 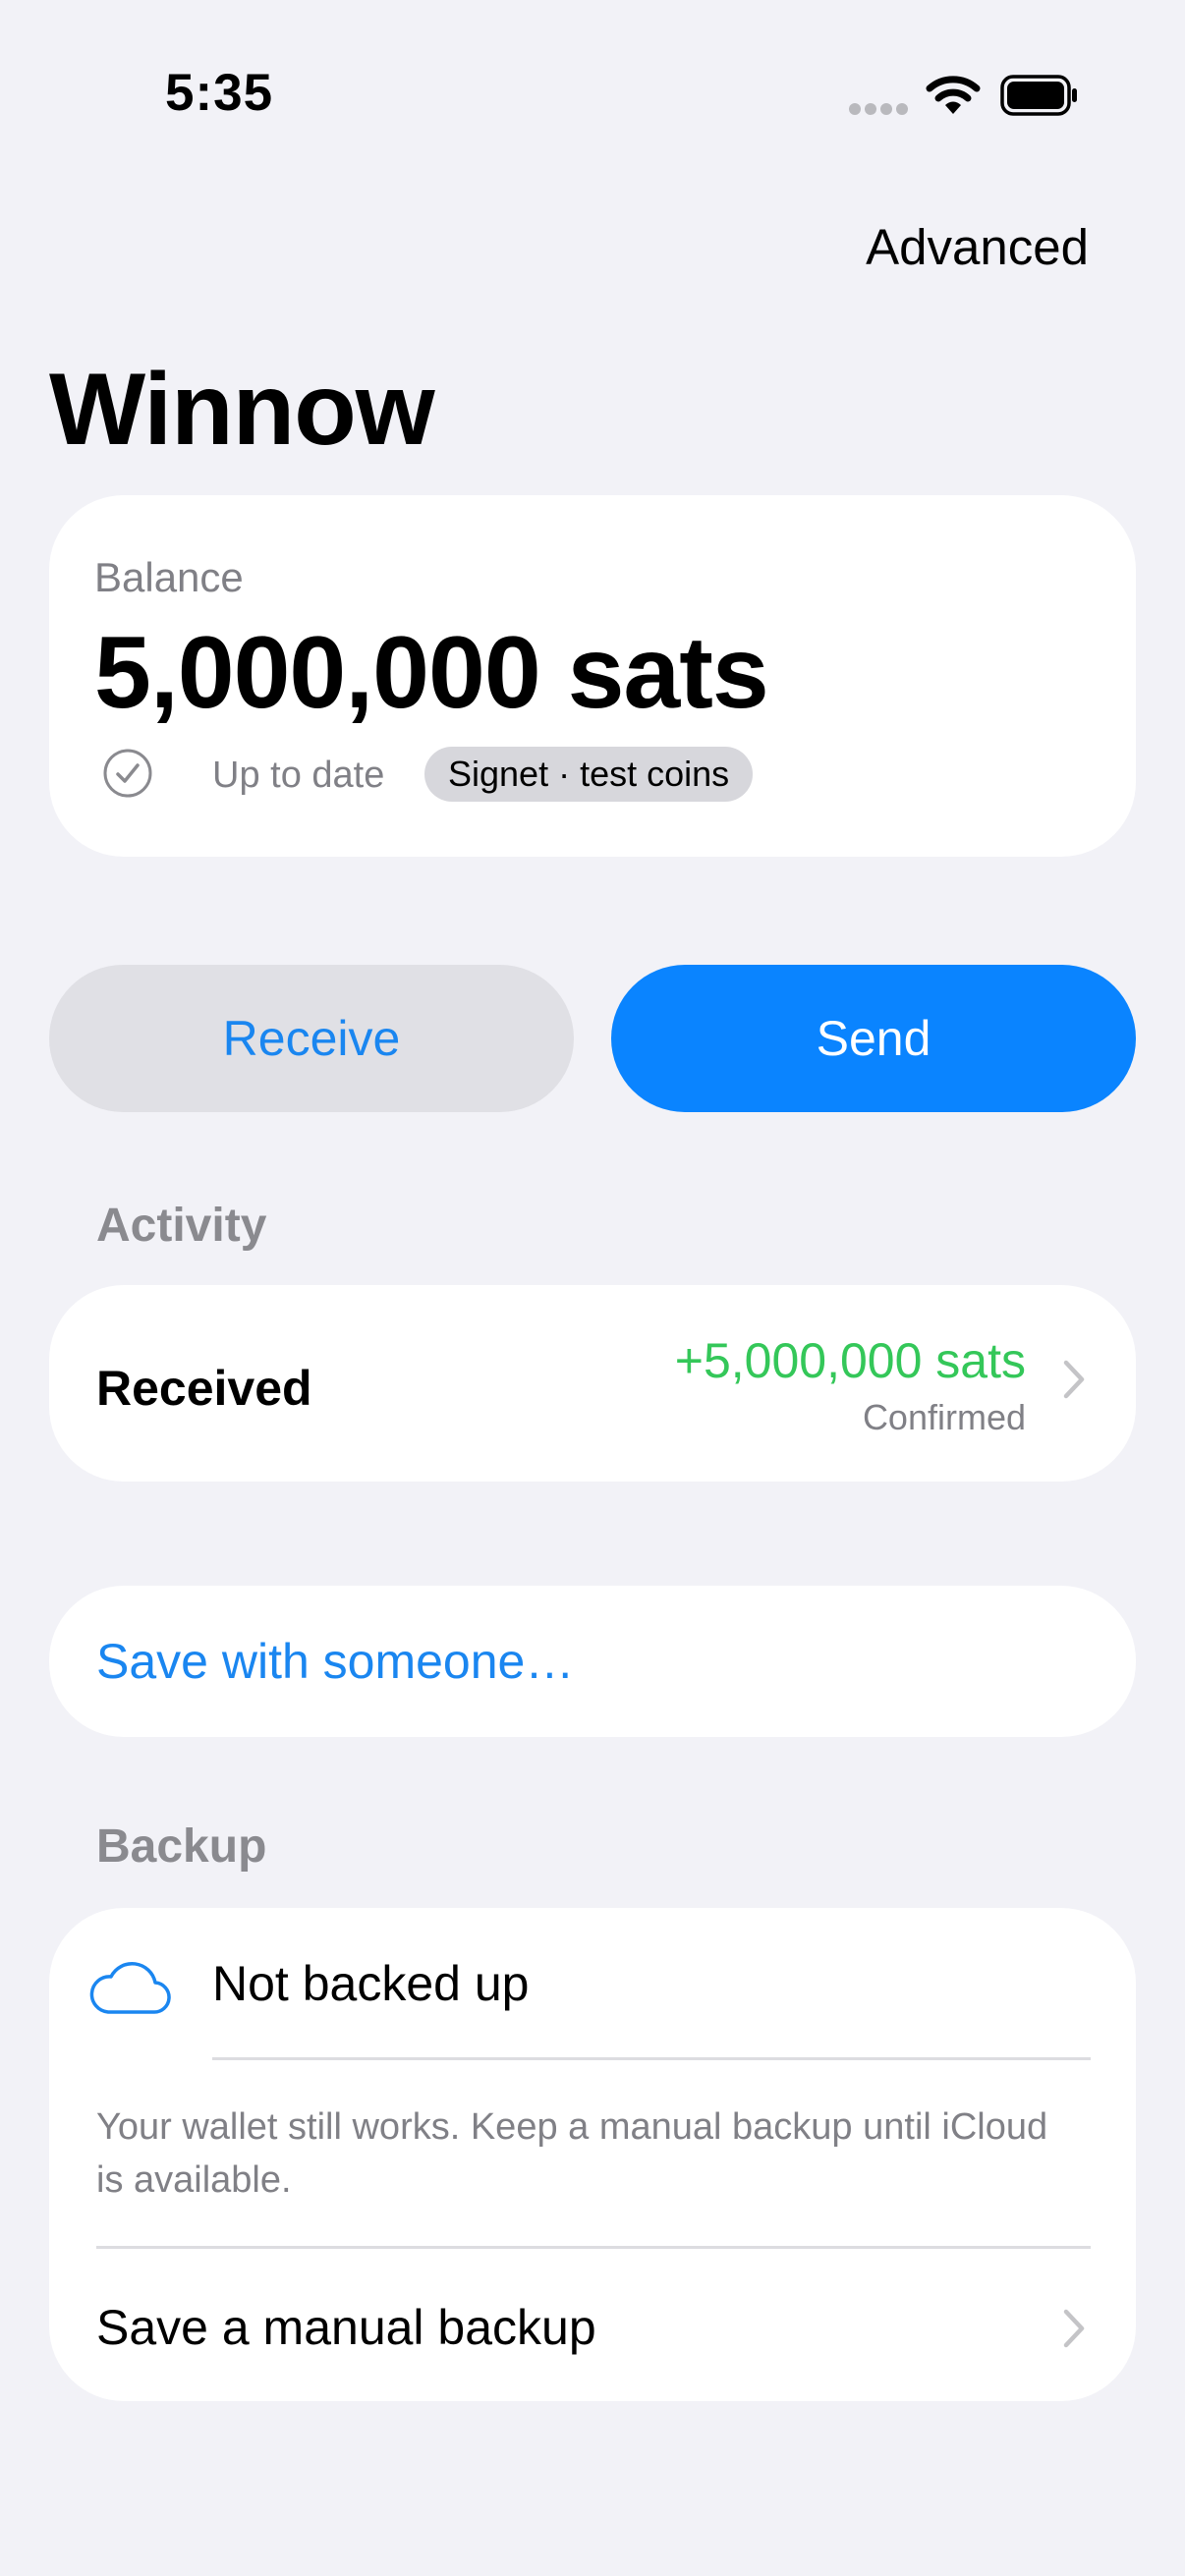 What do you see at coordinates (182, 1226) in the screenshot?
I see `activity-section-header: Activity` at bounding box center [182, 1226].